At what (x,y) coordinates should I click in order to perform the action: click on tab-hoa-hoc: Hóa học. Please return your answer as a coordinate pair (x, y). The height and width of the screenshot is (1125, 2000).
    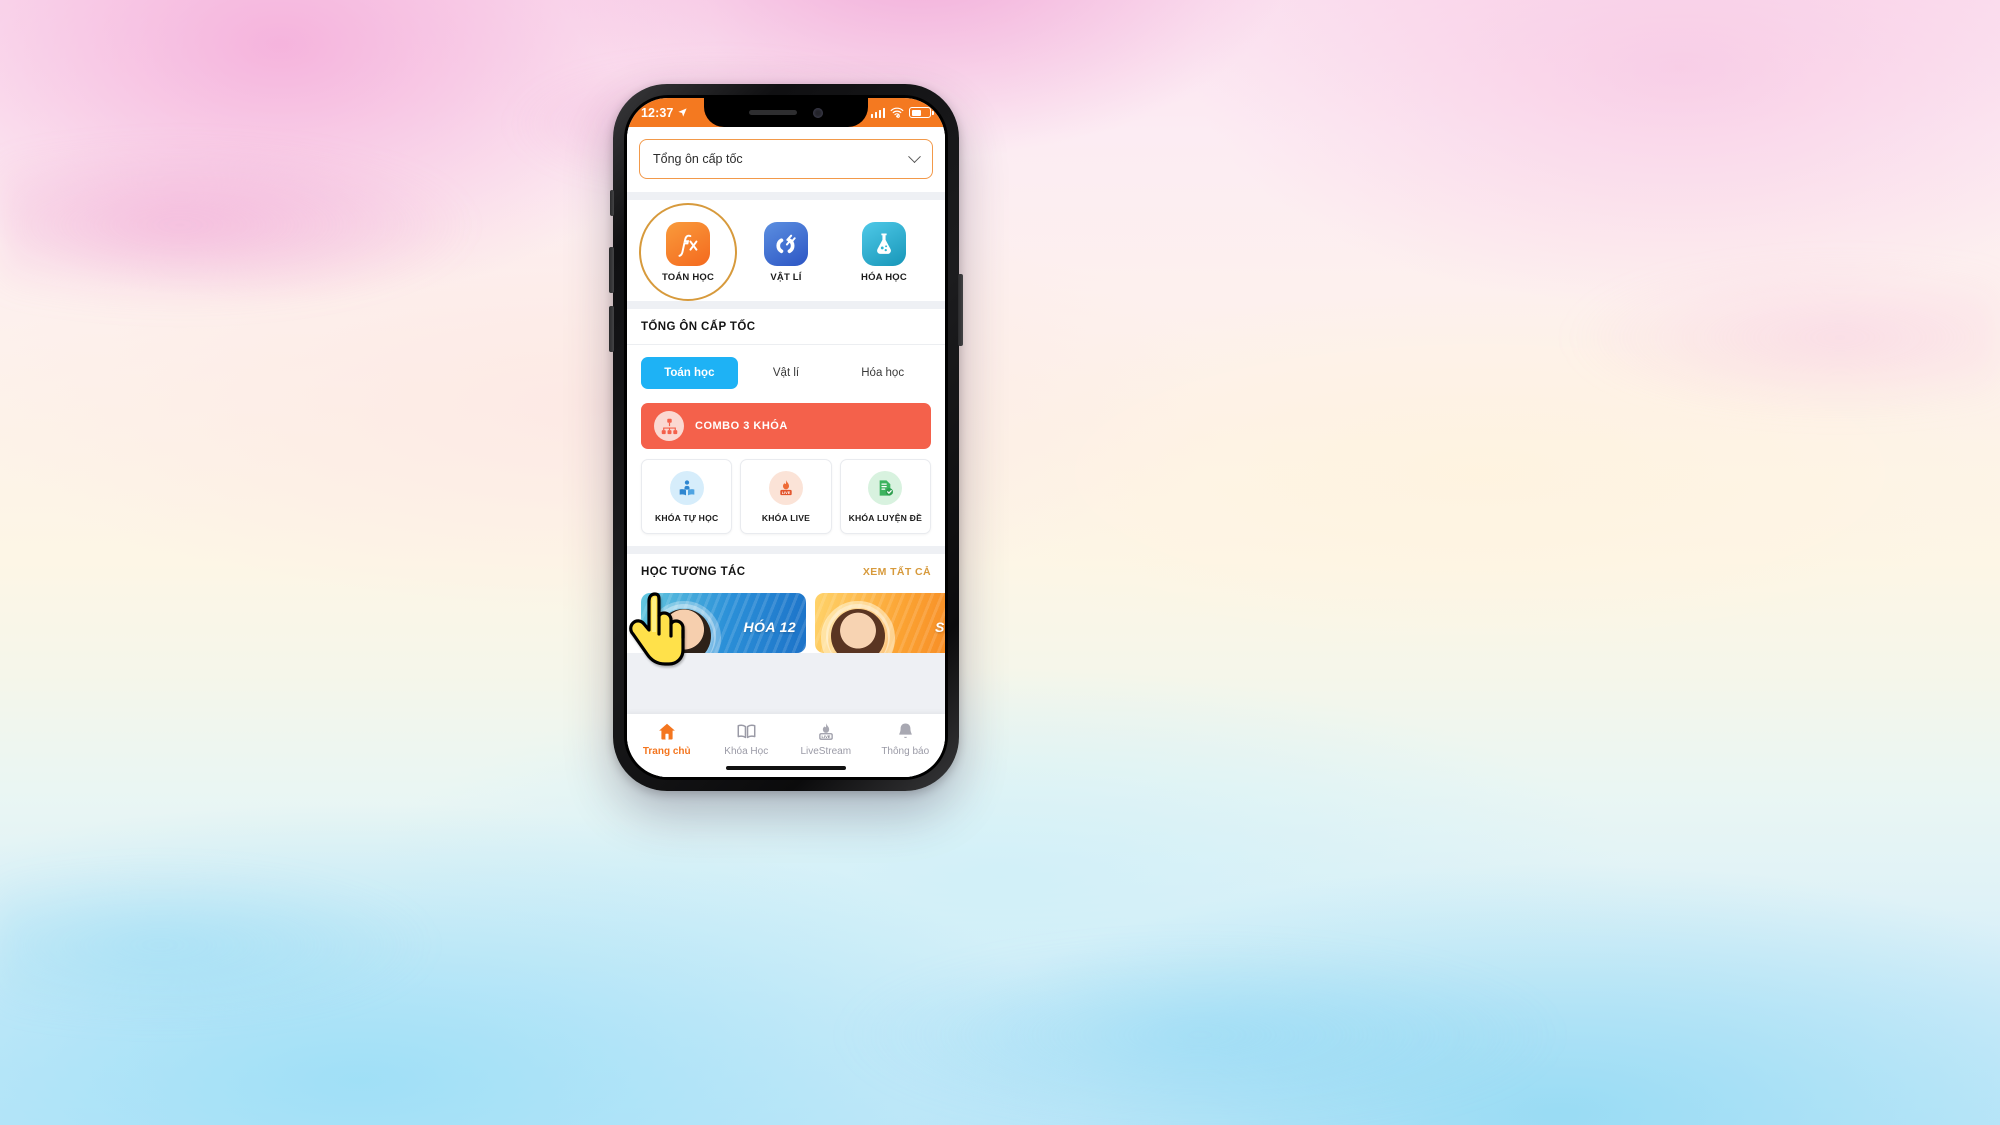
    Looking at the image, I should click on (882, 373).